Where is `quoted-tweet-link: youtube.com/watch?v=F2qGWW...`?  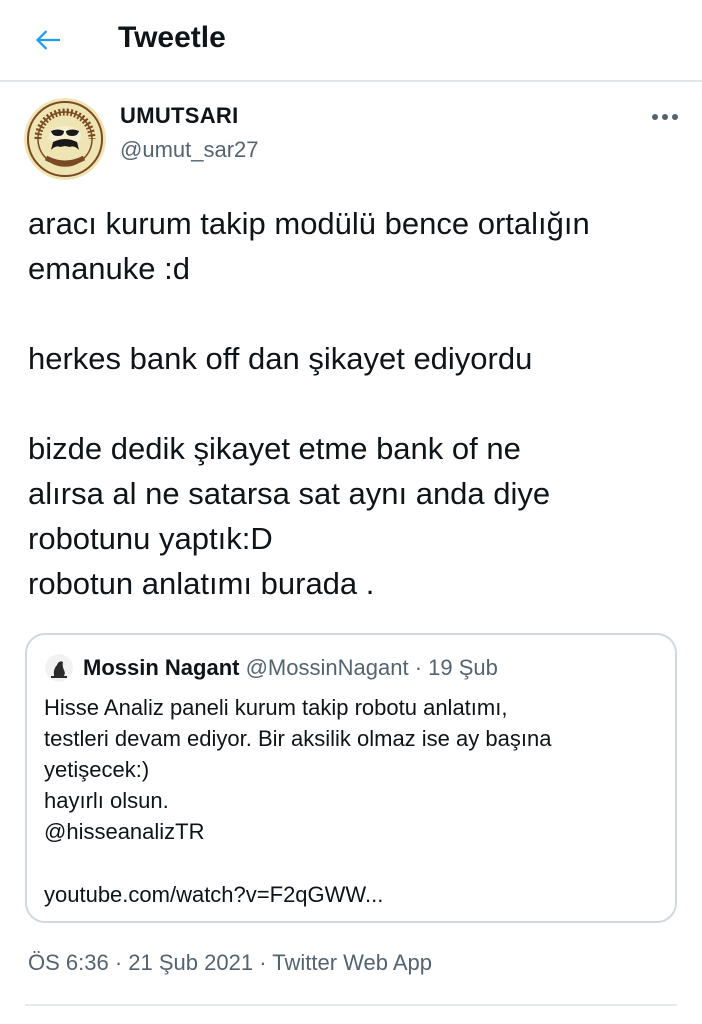 quoted-tweet-link: youtube.com/watch?v=F2qGWW... is located at coordinates (213, 894).